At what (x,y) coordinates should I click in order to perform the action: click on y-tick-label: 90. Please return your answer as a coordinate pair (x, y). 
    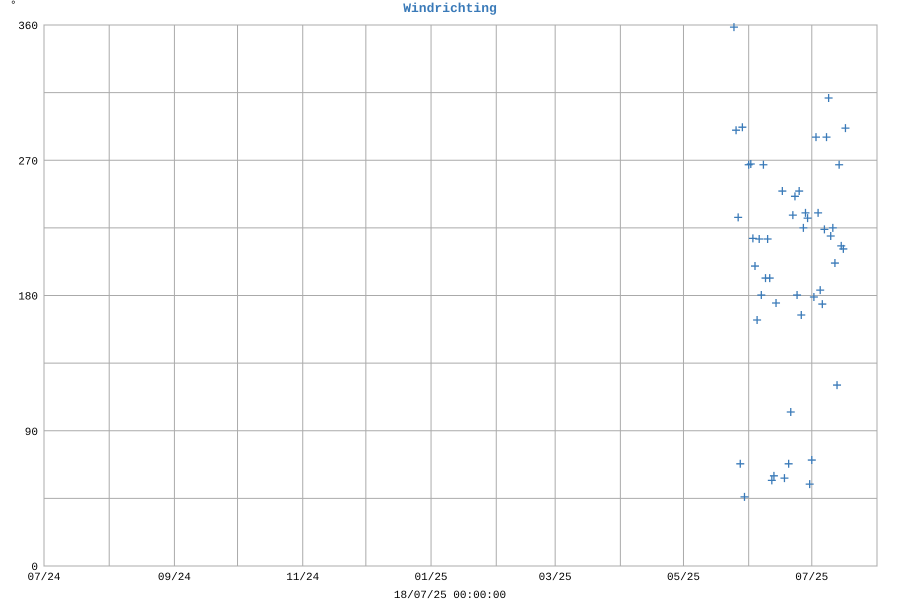
    Looking at the image, I should click on (31, 432).